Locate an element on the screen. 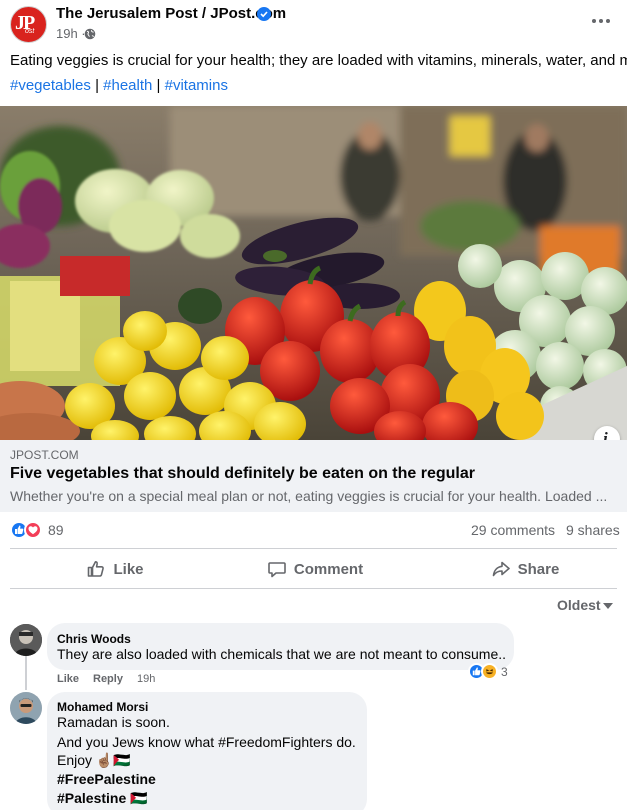 Image resolution: width=627 pixels, height=810 pixels. love-reaction-icon is located at coordinates (33, 530).